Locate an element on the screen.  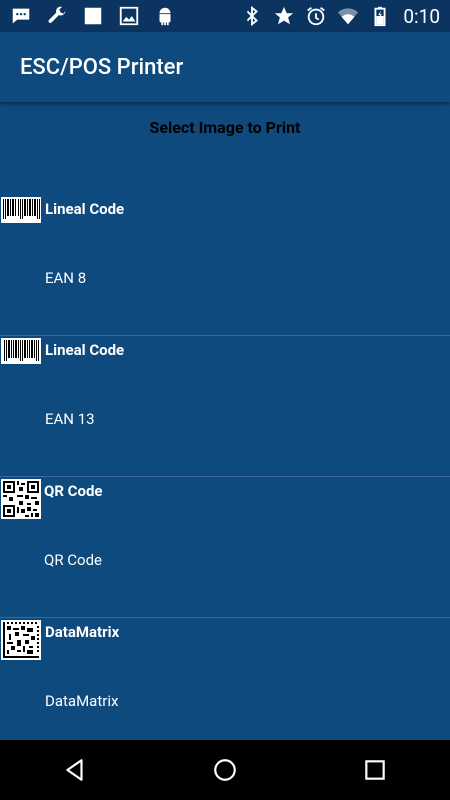
ean13-barcode-icon is located at coordinates (21, 351).